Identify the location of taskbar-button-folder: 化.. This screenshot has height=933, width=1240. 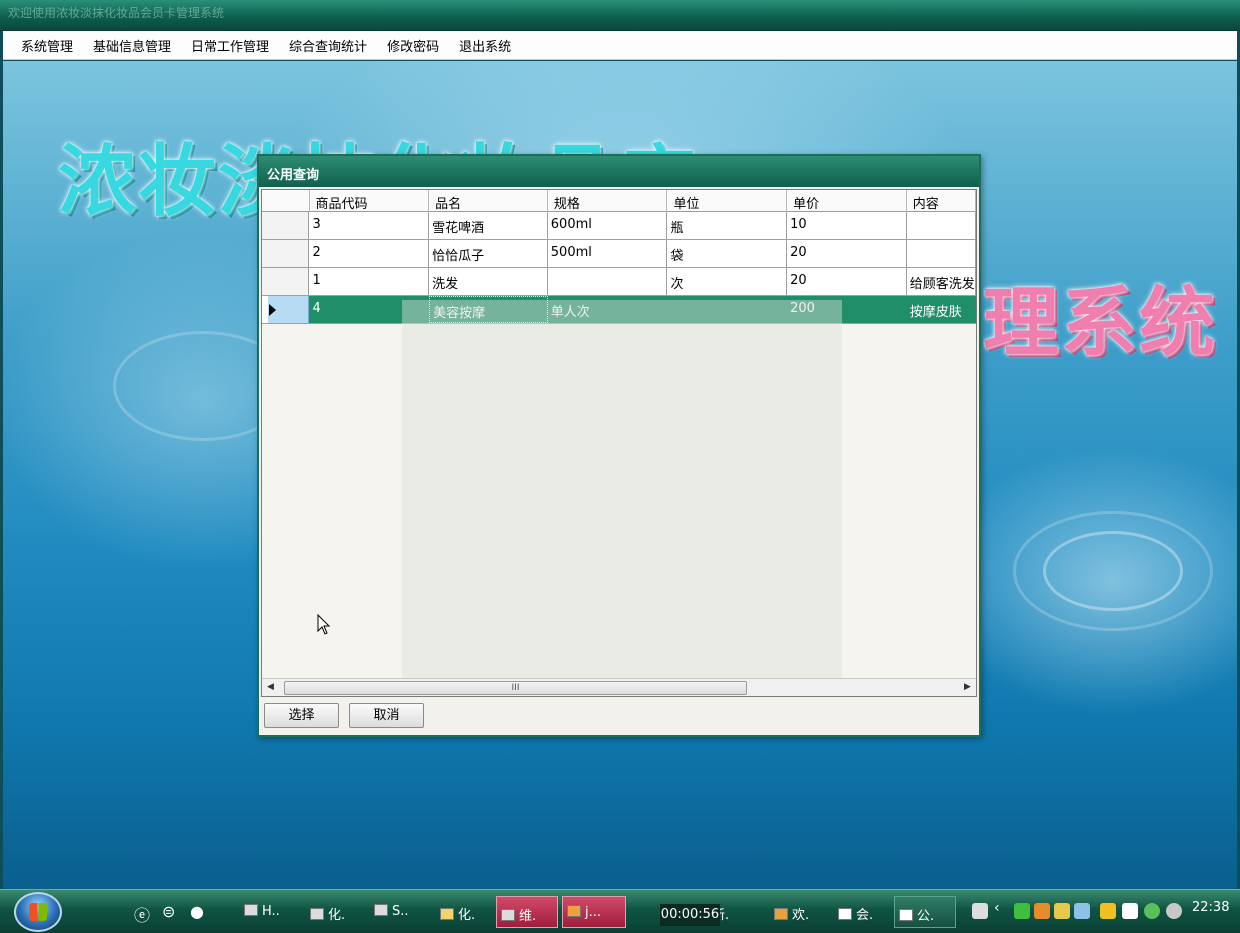
(463, 912).